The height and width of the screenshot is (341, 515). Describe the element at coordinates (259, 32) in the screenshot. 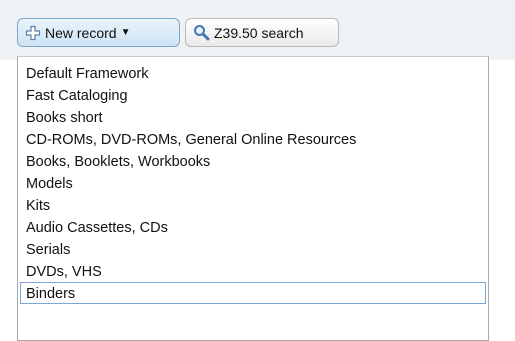

I see `z3950-search-label: Z39.50 search` at that location.